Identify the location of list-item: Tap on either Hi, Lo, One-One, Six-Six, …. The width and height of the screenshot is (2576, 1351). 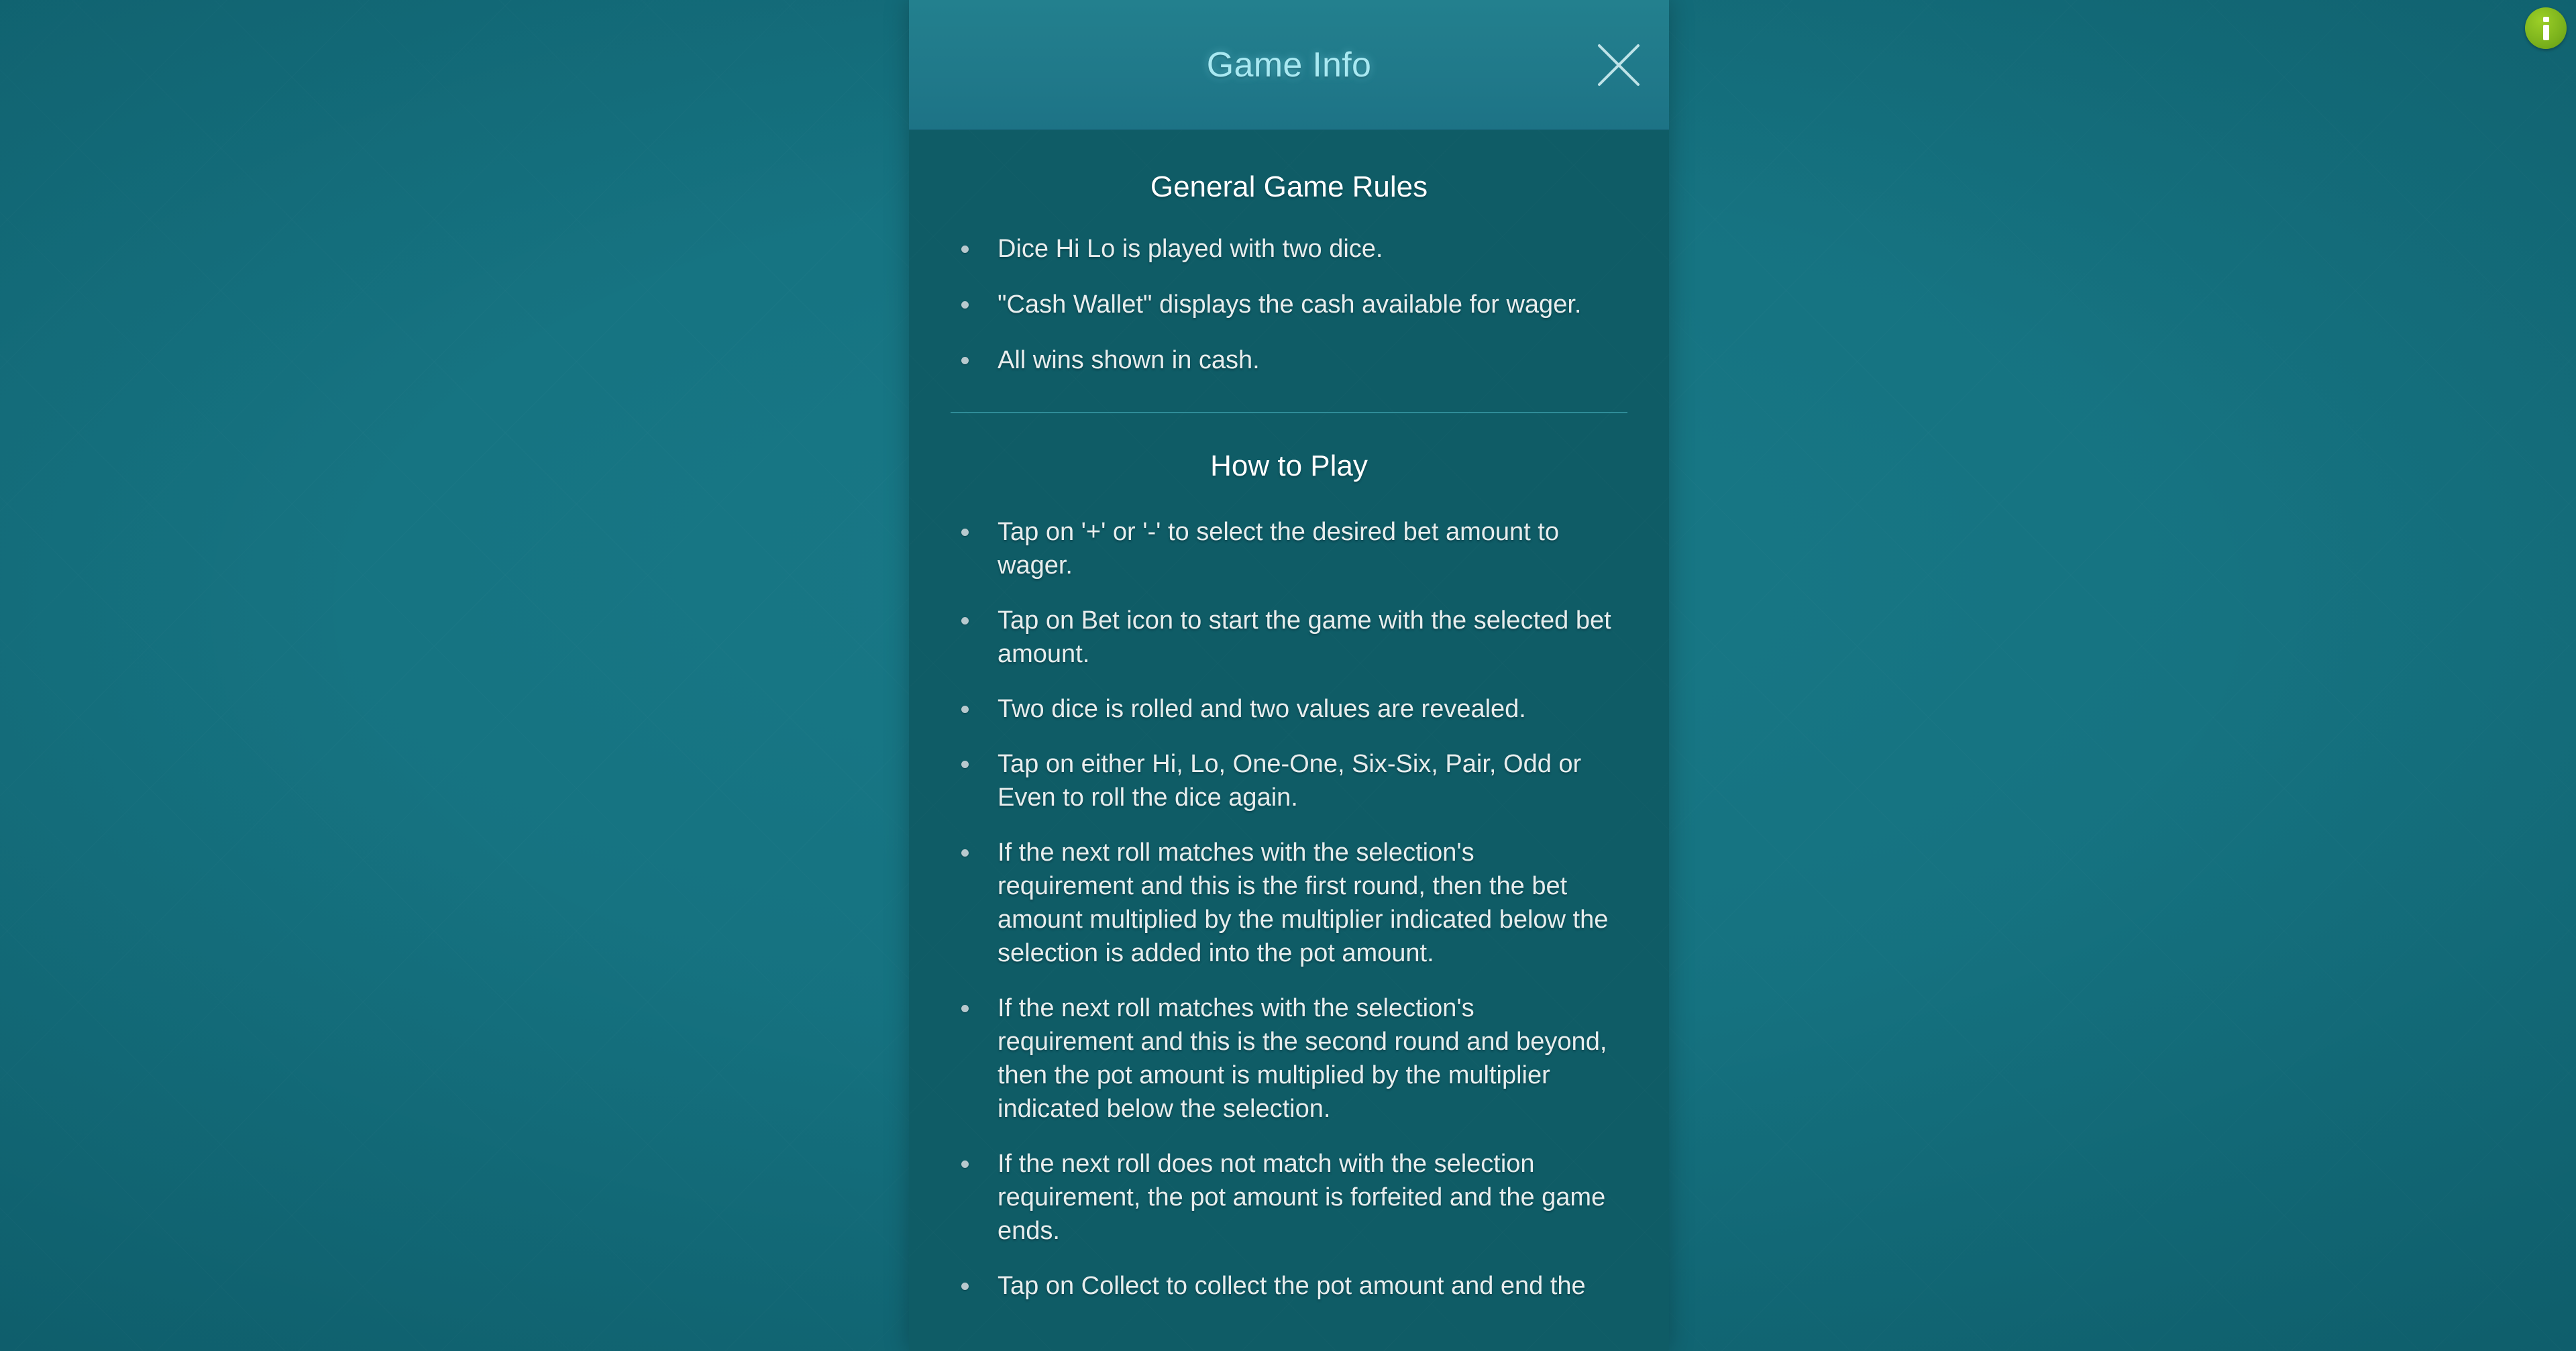
(1289, 780).